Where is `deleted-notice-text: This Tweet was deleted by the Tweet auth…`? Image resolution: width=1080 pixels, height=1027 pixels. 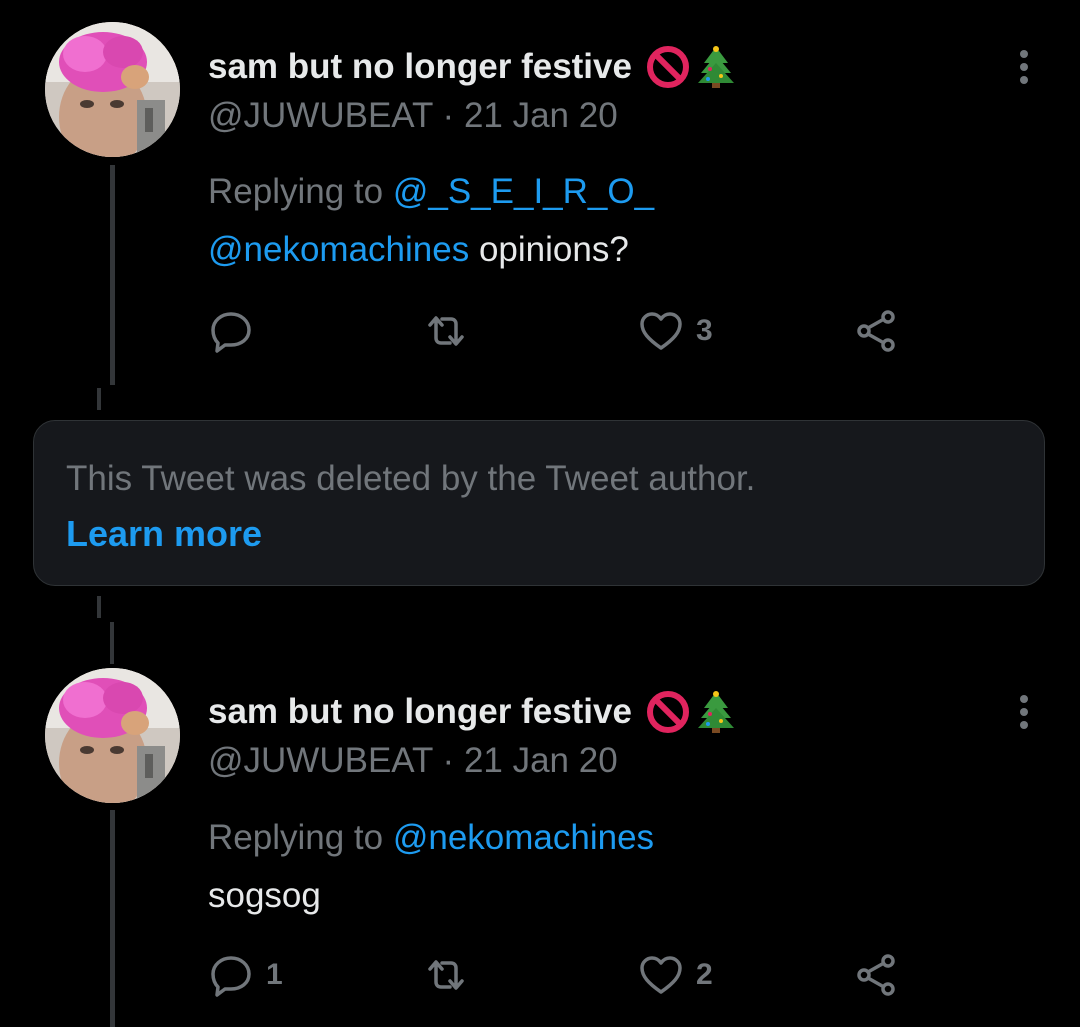
deleted-notice-text: This Tweet was deleted by the Tweet auth… is located at coordinates (411, 478).